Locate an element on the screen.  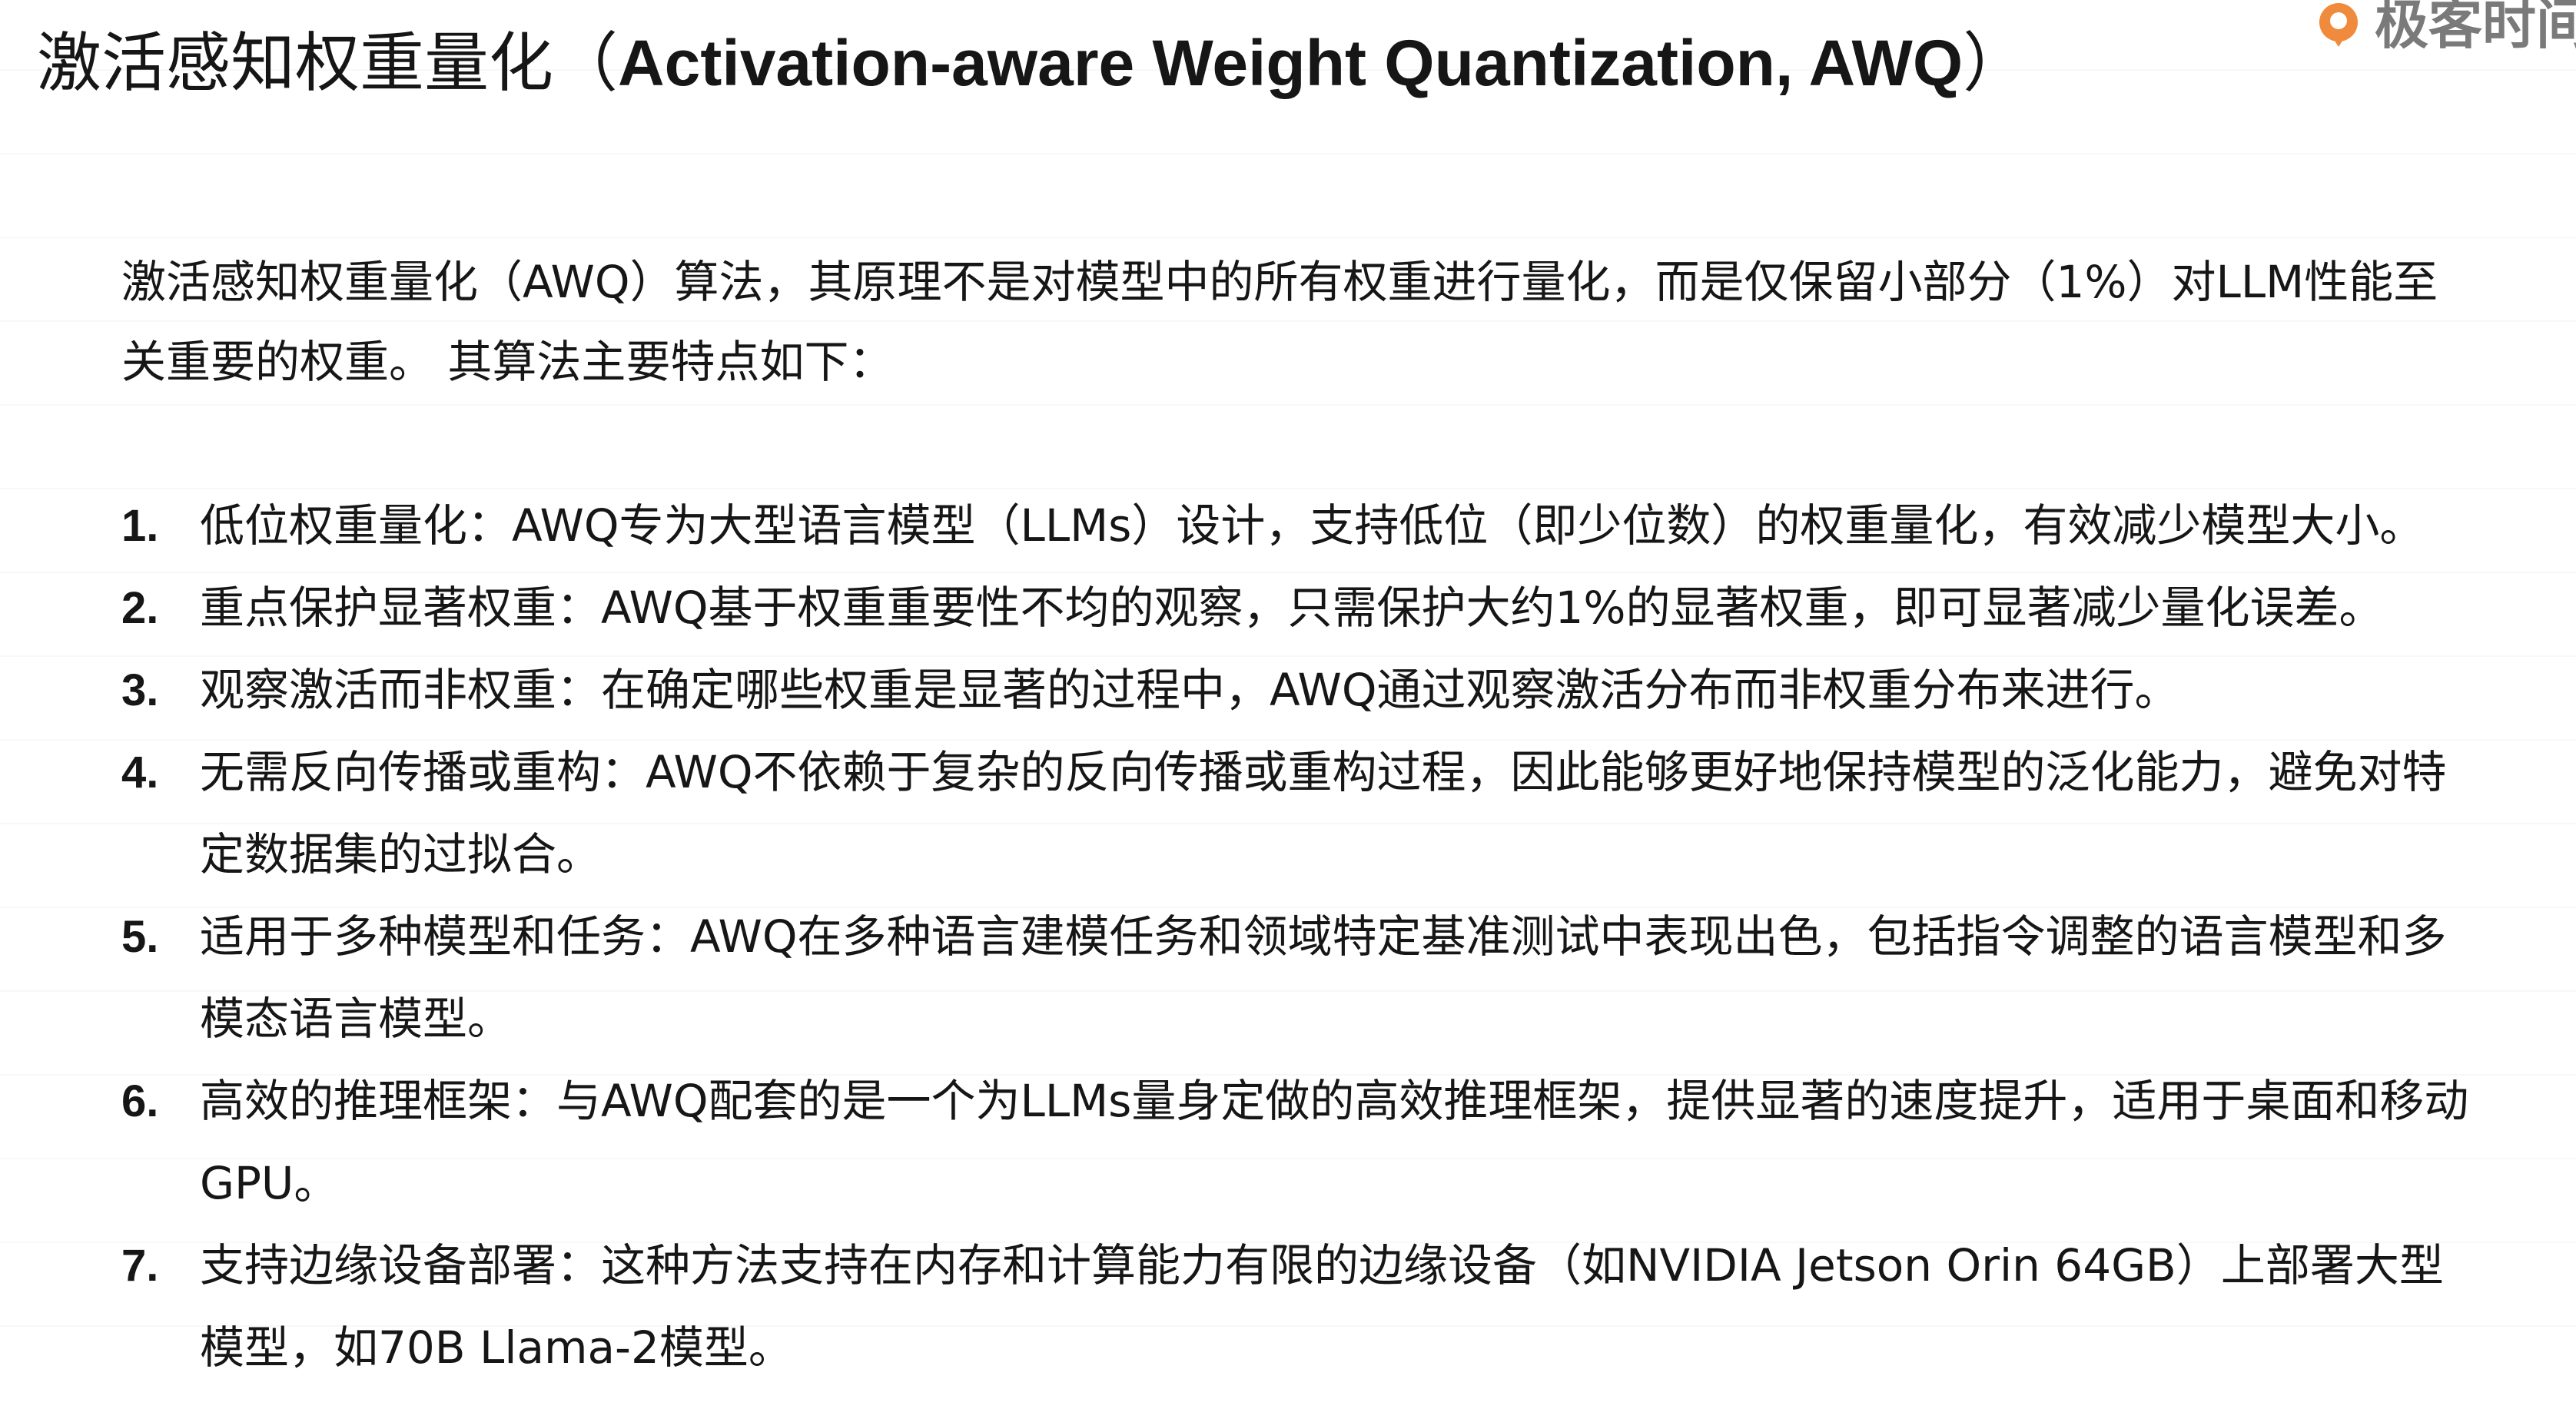
list-number: 3. is located at coordinates (140, 690).